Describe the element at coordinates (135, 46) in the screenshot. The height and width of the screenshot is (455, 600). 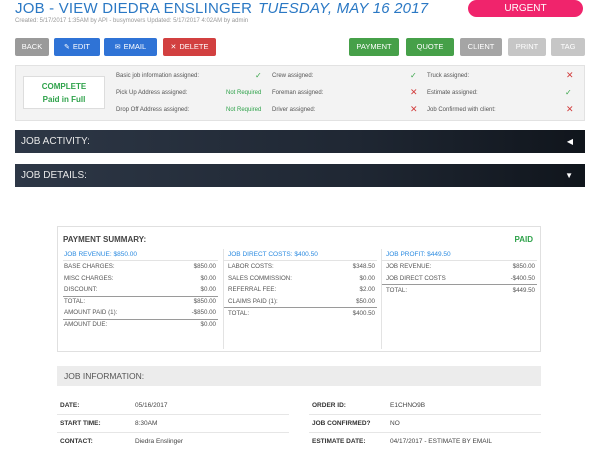
I see `email-label: EMAIL` at that location.